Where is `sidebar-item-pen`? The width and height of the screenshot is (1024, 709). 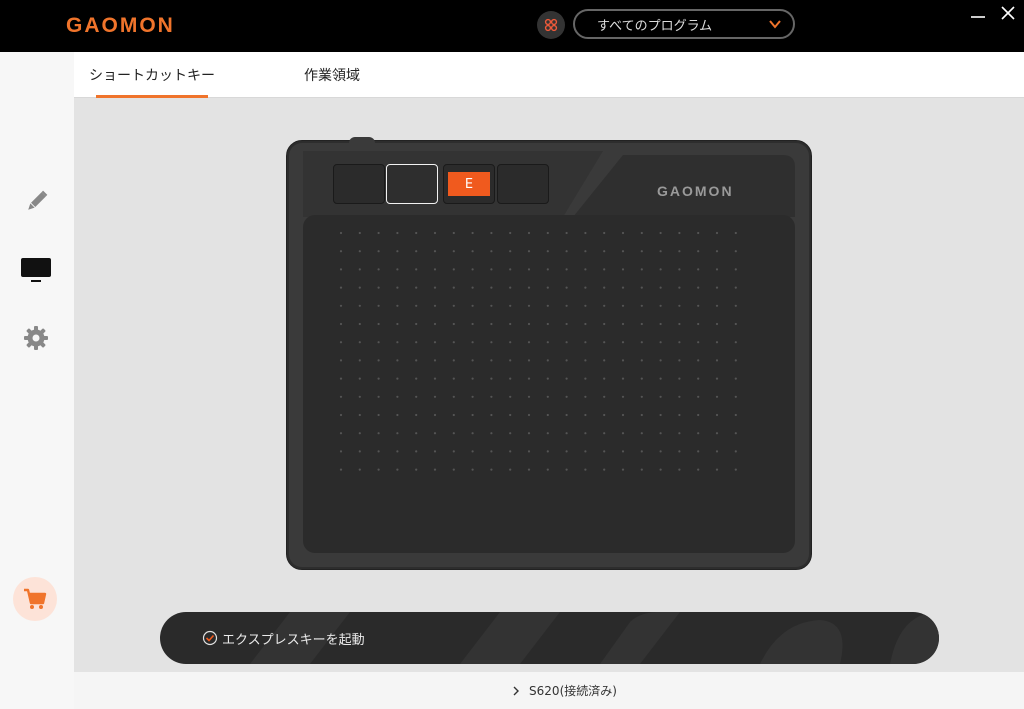 sidebar-item-pen is located at coordinates (36, 202).